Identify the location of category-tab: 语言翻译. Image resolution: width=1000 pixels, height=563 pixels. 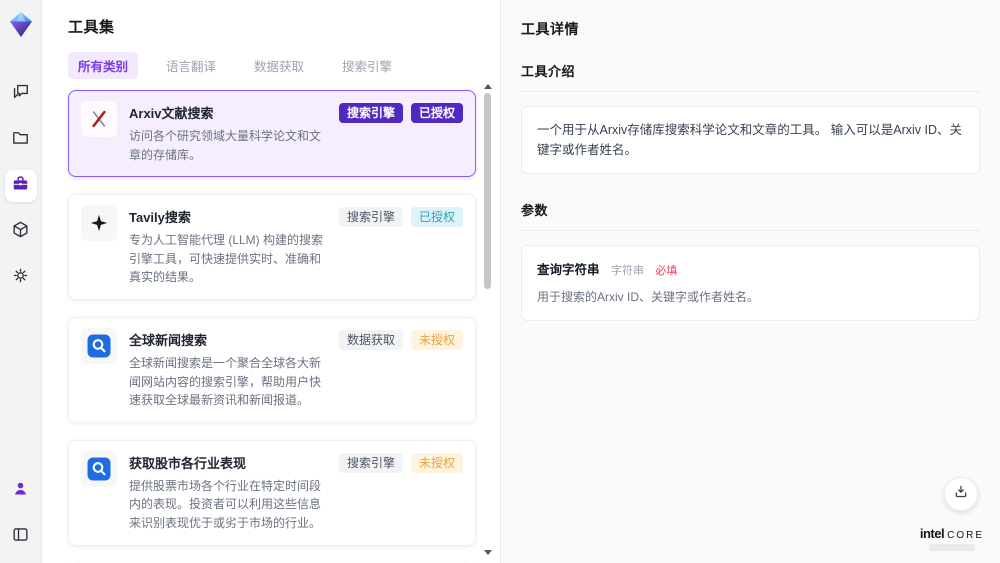
(191, 65).